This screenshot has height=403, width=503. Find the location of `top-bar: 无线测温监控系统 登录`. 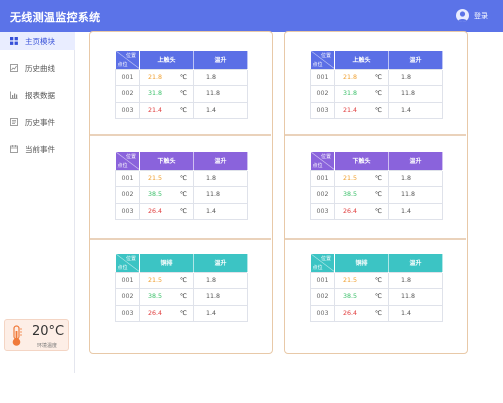

top-bar: 无线测温监控系统 登录 is located at coordinates (251, 16).